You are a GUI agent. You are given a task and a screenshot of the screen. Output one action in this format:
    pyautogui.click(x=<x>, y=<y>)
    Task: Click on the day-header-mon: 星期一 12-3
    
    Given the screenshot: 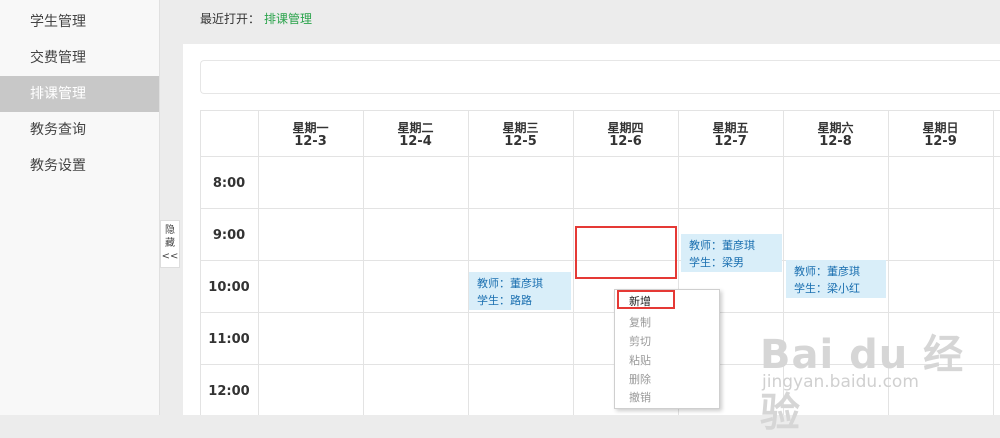 What is the action you would take?
    pyautogui.click(x=310, y=133)
    